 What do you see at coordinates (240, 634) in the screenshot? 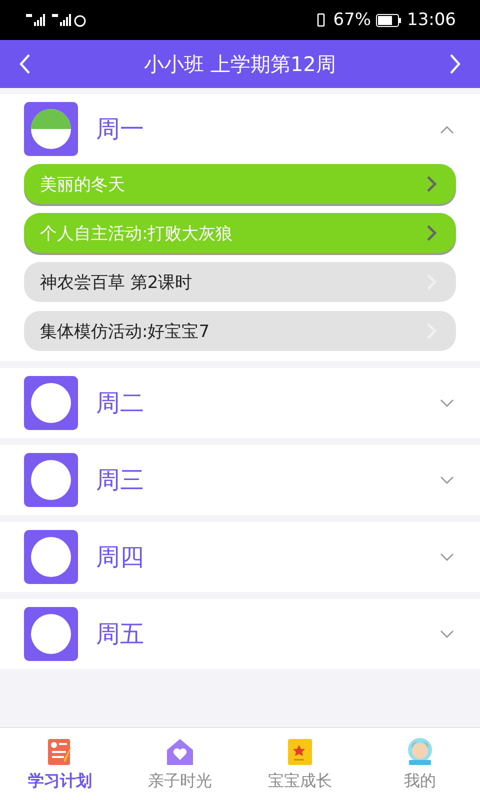
I see `day-row: 周五` at bounding box center [240, 634].